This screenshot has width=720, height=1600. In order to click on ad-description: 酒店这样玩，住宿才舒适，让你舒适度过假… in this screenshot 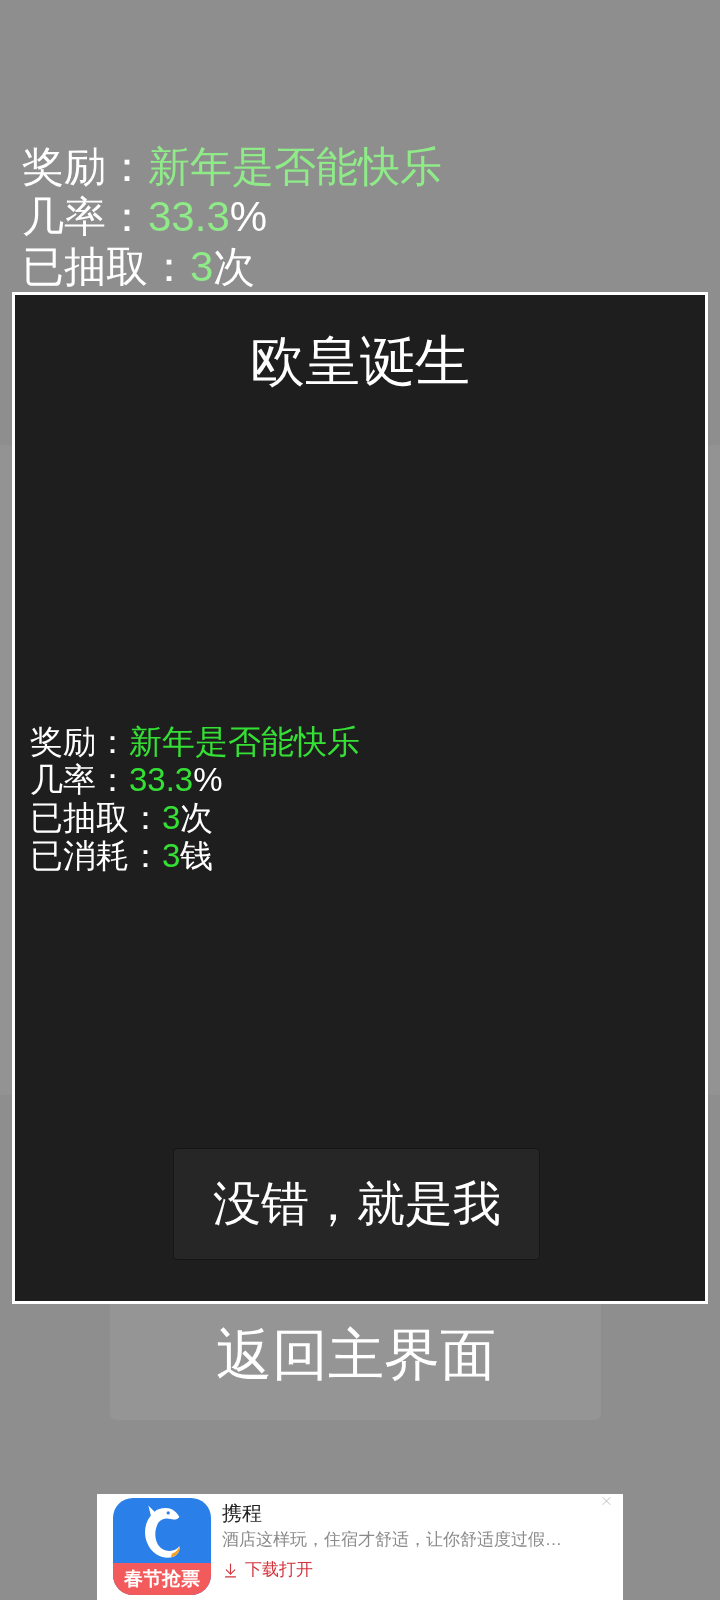, I will do `click(392, 1540)`.